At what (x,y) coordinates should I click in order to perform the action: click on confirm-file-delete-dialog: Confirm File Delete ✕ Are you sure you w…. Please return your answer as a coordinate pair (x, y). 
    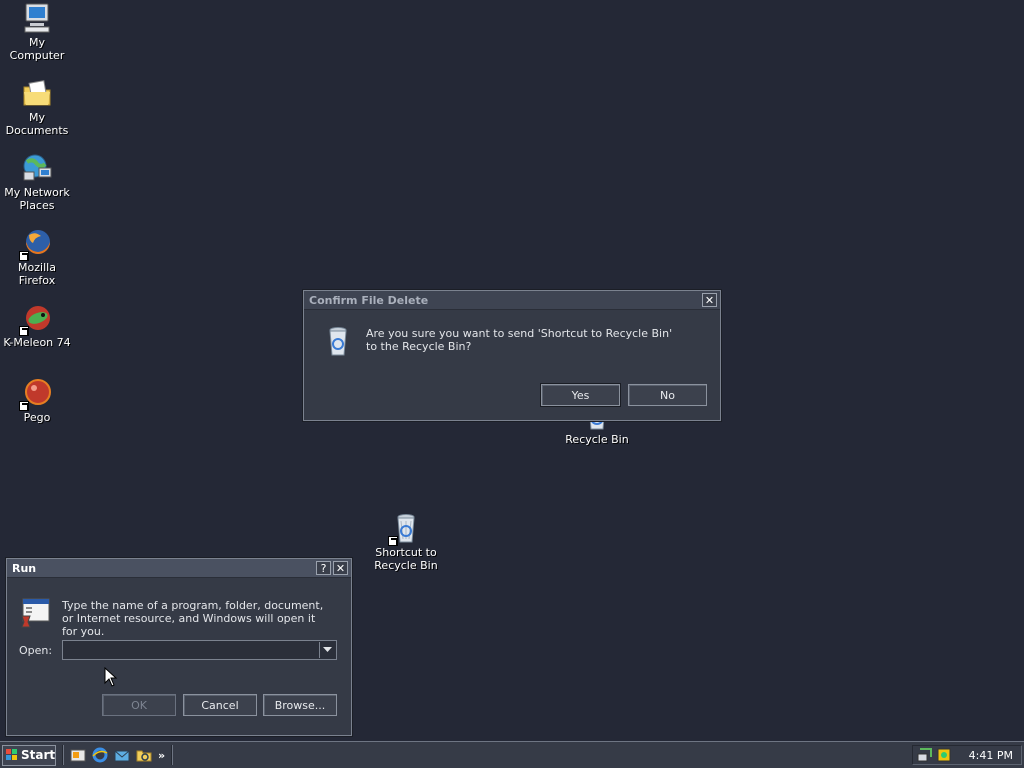
    Looking at the image, I should click on (512, 355).